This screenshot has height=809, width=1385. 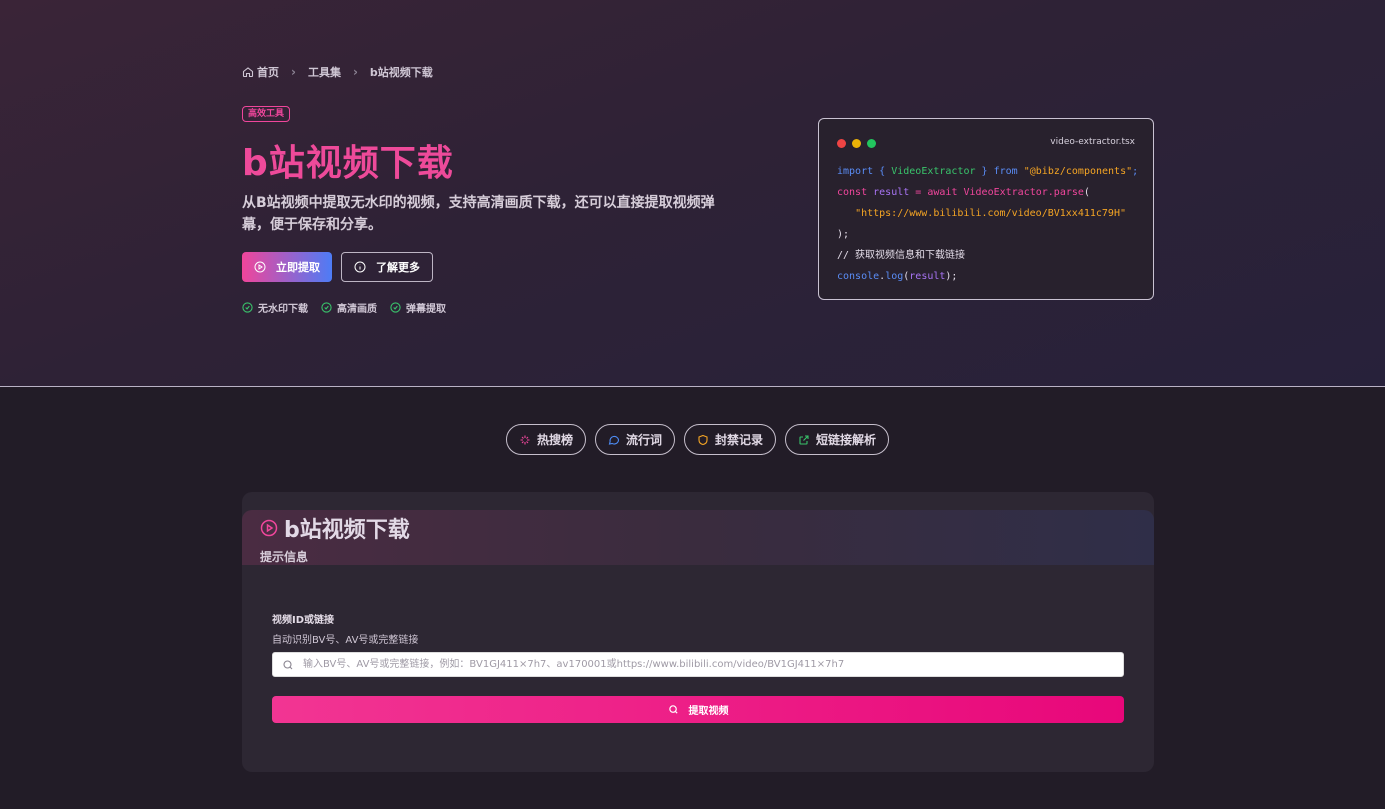 I want to click on home-icon, so click(x=248, y=72).